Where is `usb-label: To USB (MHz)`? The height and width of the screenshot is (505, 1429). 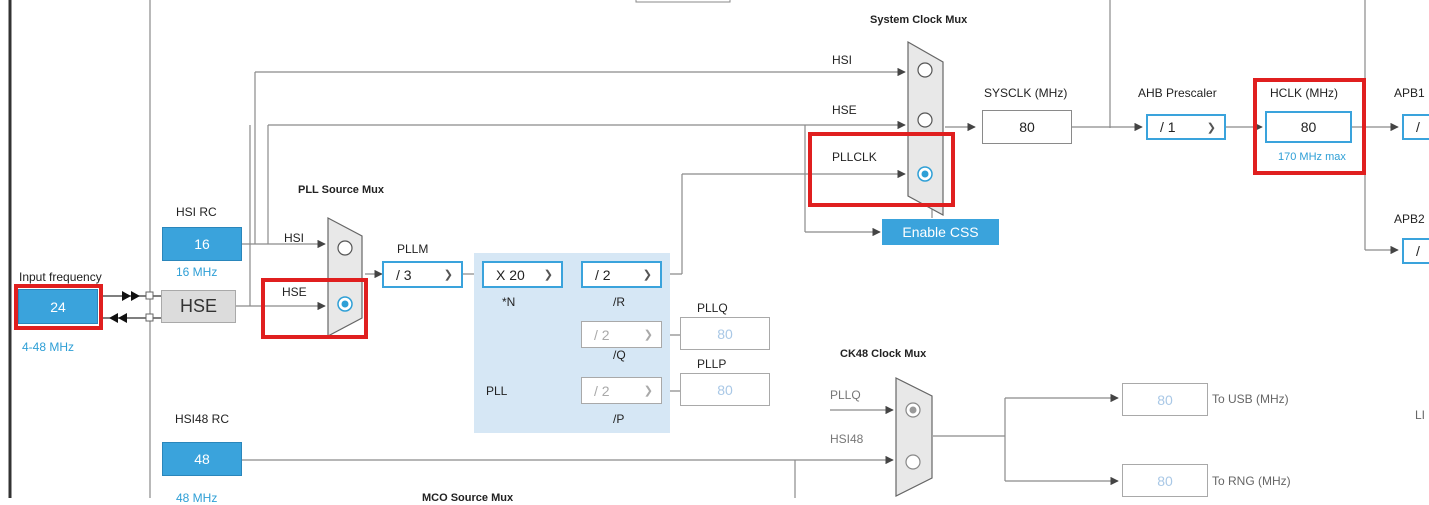 usb-label: To USB (MHz) is located at coordinates (1250, 399).